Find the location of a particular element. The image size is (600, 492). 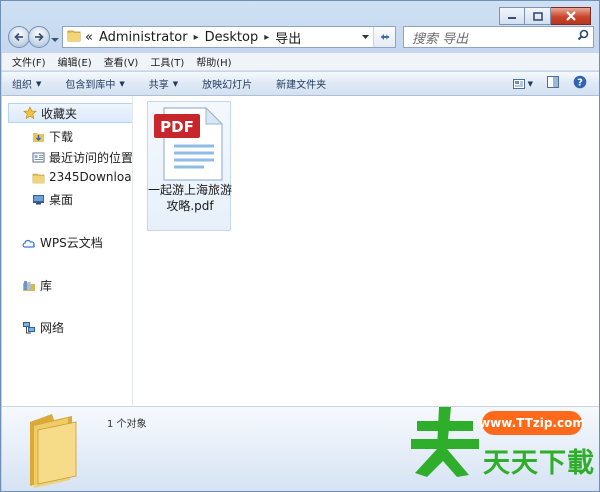

watermark-url: www.TTzip.com is located at coordinates (532, 423).